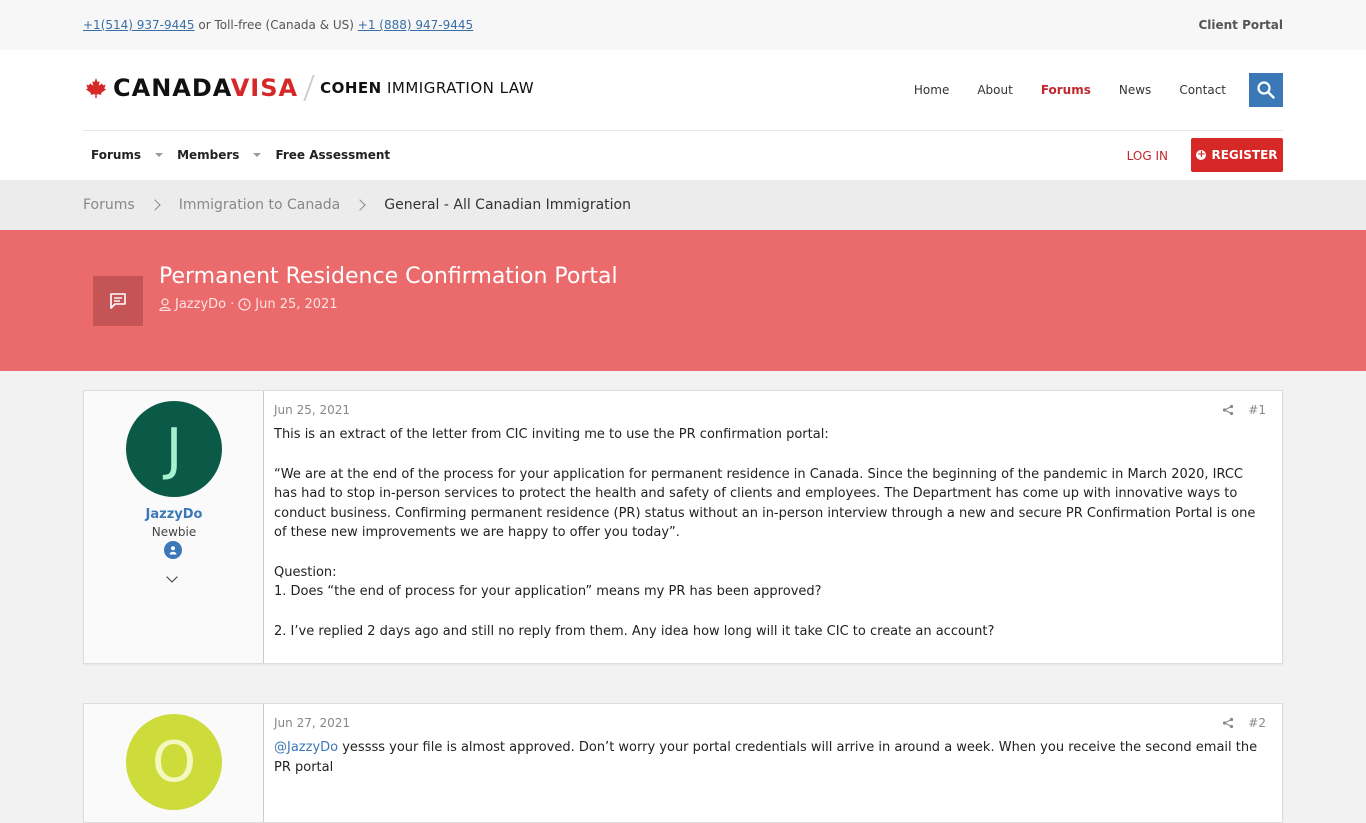 This screenshot has width=1366, height=823. I want to click on thread-meta: JazzyDo · Jun 25, 2021, so click(248, 304).